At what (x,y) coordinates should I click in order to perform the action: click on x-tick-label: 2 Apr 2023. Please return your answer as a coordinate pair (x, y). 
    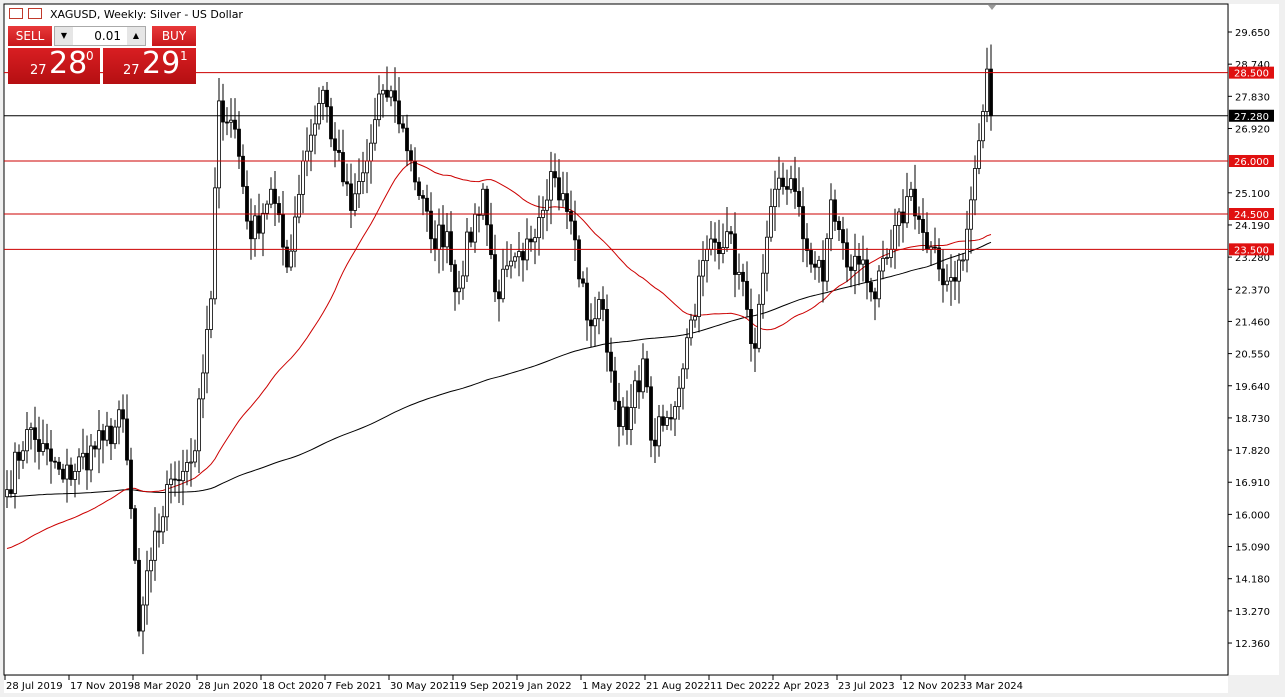
    Looking at the image, I should click on (801, 686).